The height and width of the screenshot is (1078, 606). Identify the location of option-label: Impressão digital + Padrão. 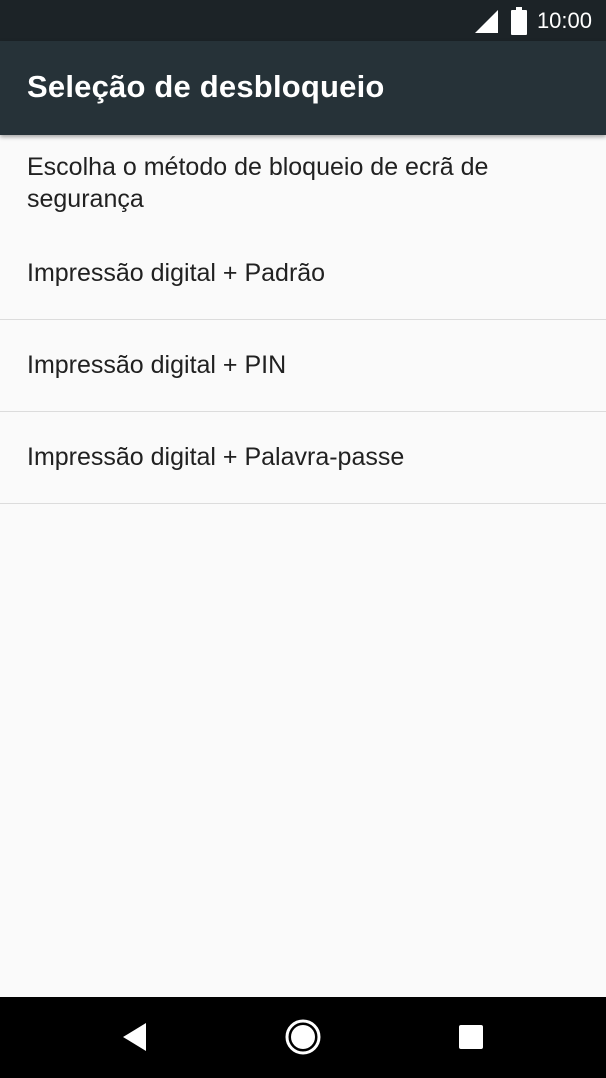
(176, 273).